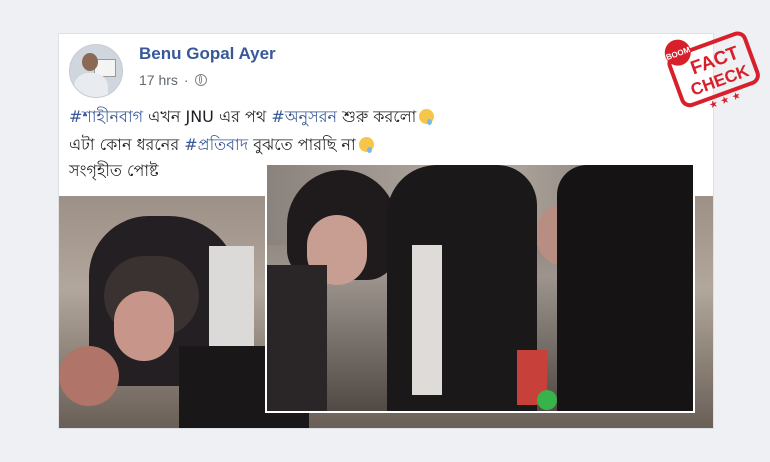 This screenshot has height=462, width=770. What do you see at coordinates (207, 54) in the screenshot?
I see `author-name: Benu Gopal Ayer` at bounding box center [207, 54].